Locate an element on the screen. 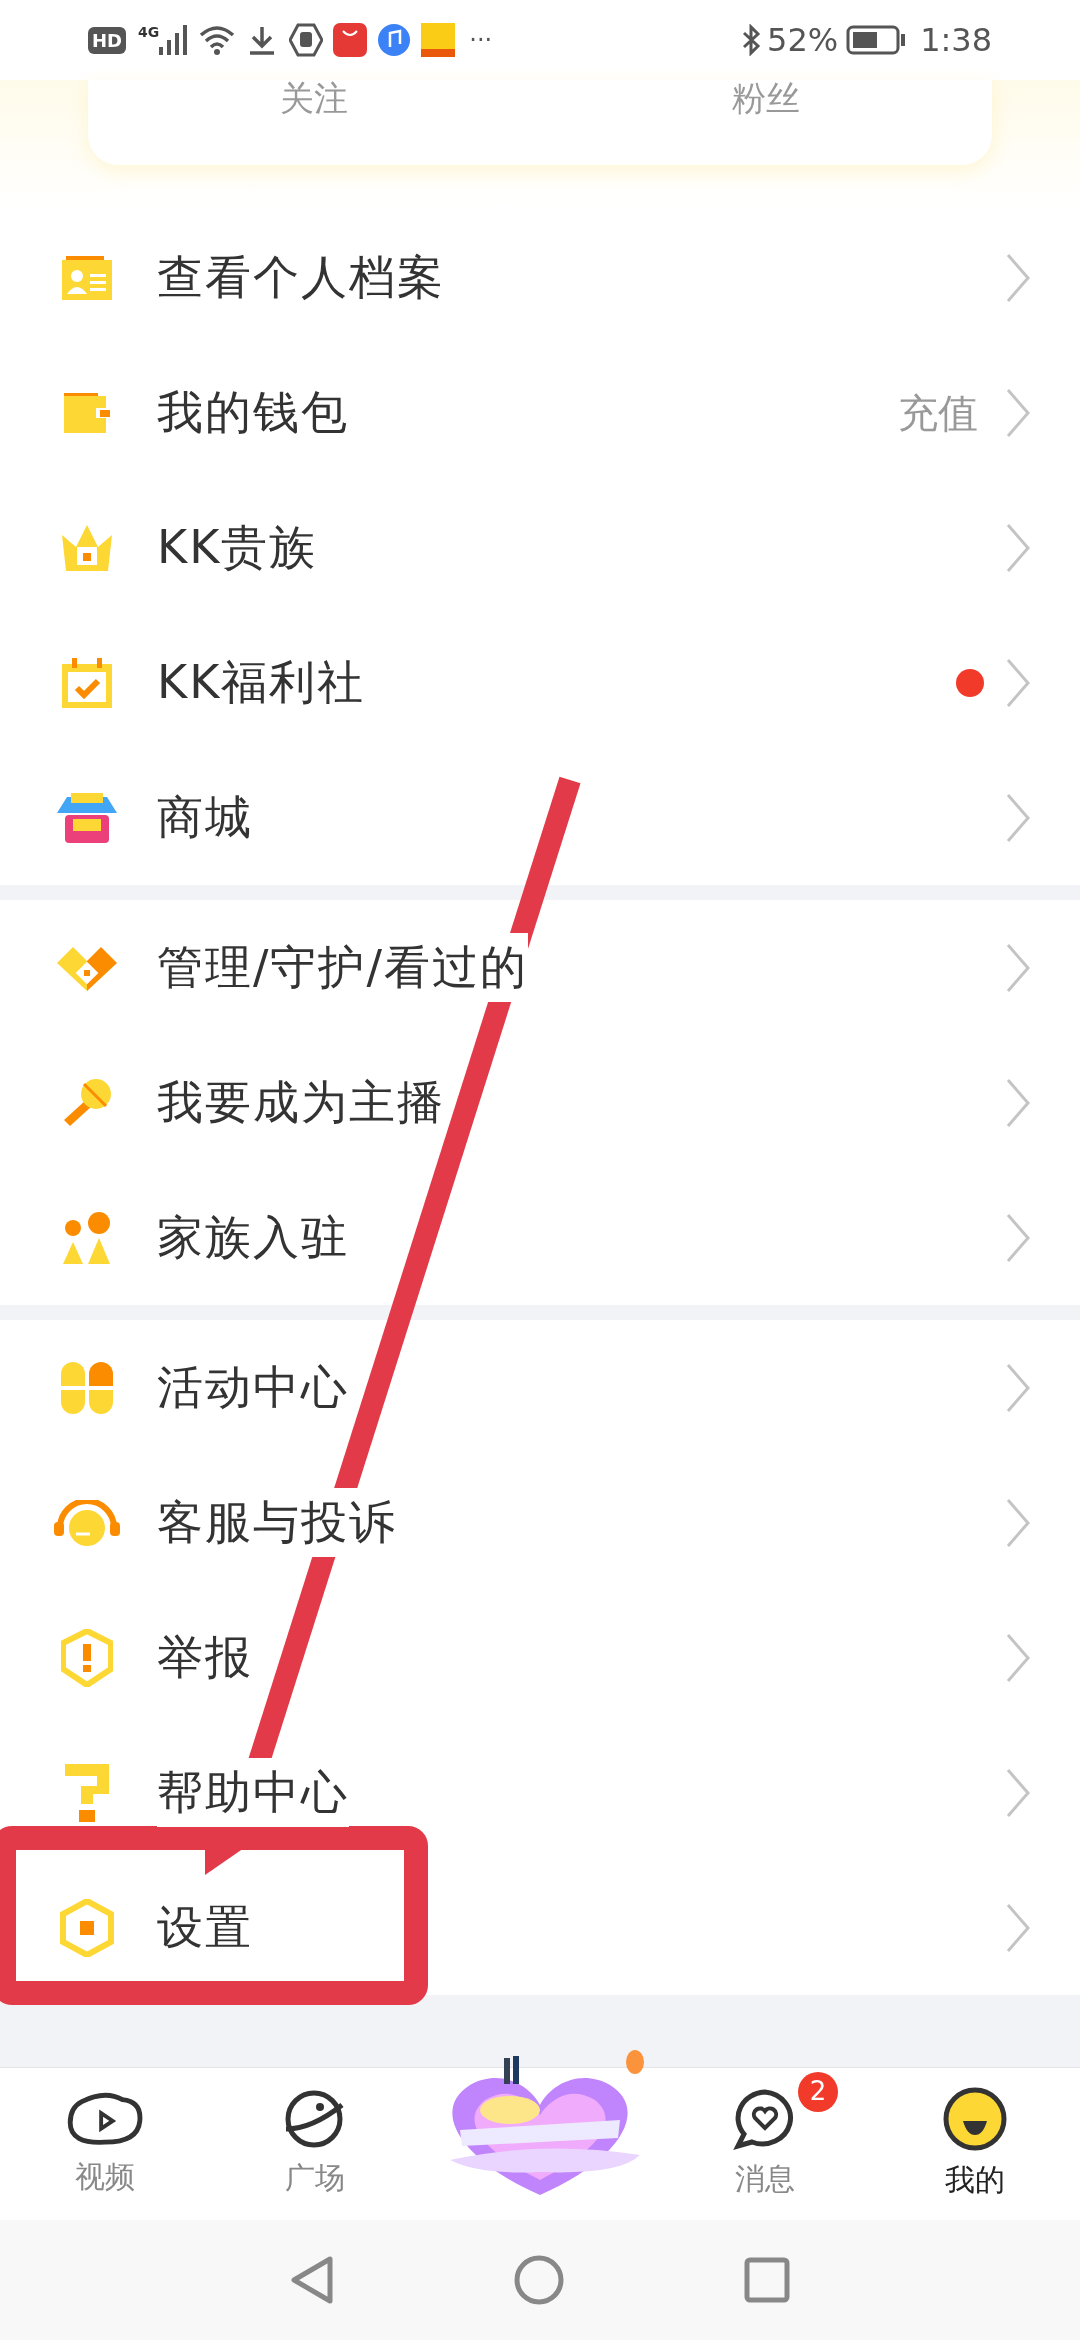 The height and width of the screenshot is (2340, 1080). music-icon is located at coordinates (394, 40).